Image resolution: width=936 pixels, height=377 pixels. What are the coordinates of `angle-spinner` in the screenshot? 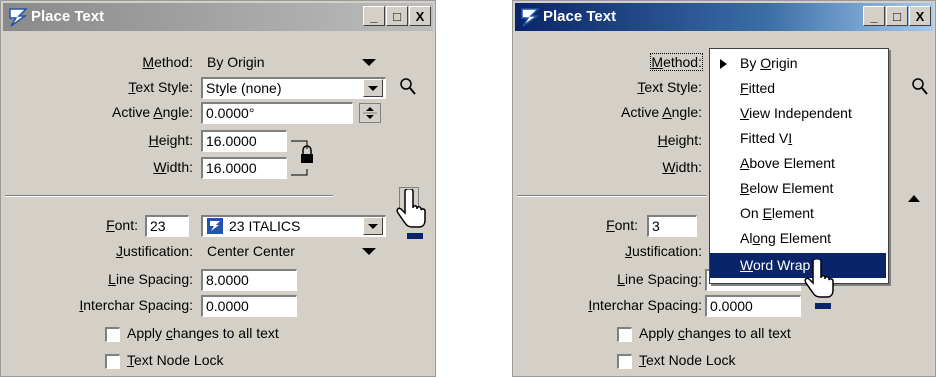 It's located at (370, 113).